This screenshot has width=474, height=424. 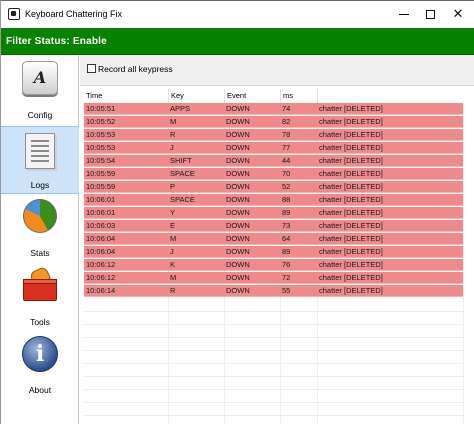 What do you see at coordinates (40, 151) in the screenshot?
I see `document-icon` at bounding box center [40, 151].